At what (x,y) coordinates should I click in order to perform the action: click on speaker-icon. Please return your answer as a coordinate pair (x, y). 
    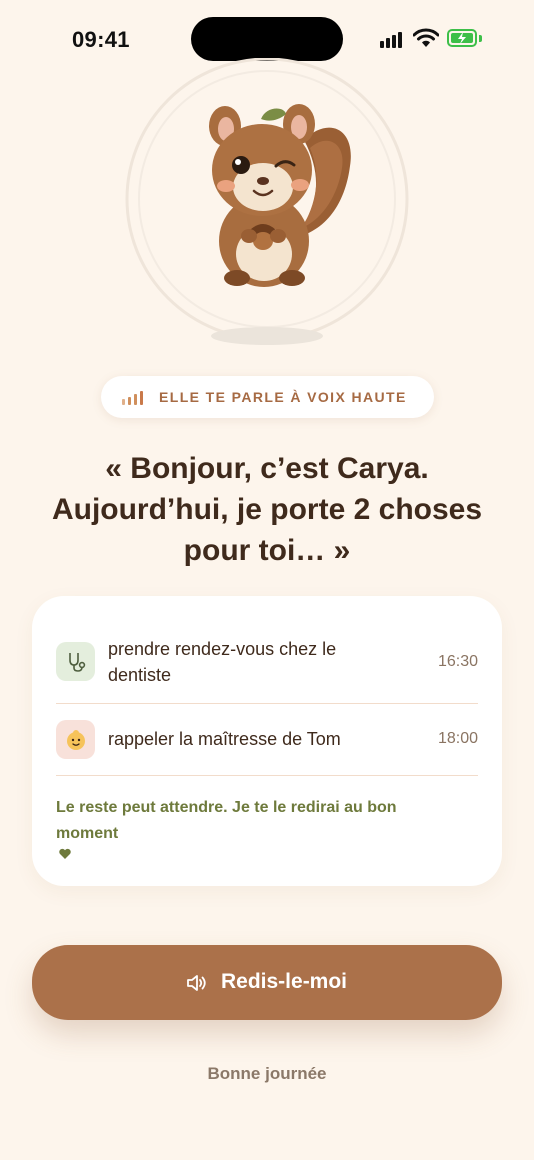
    Looking at the image, I should click on (196, 983).